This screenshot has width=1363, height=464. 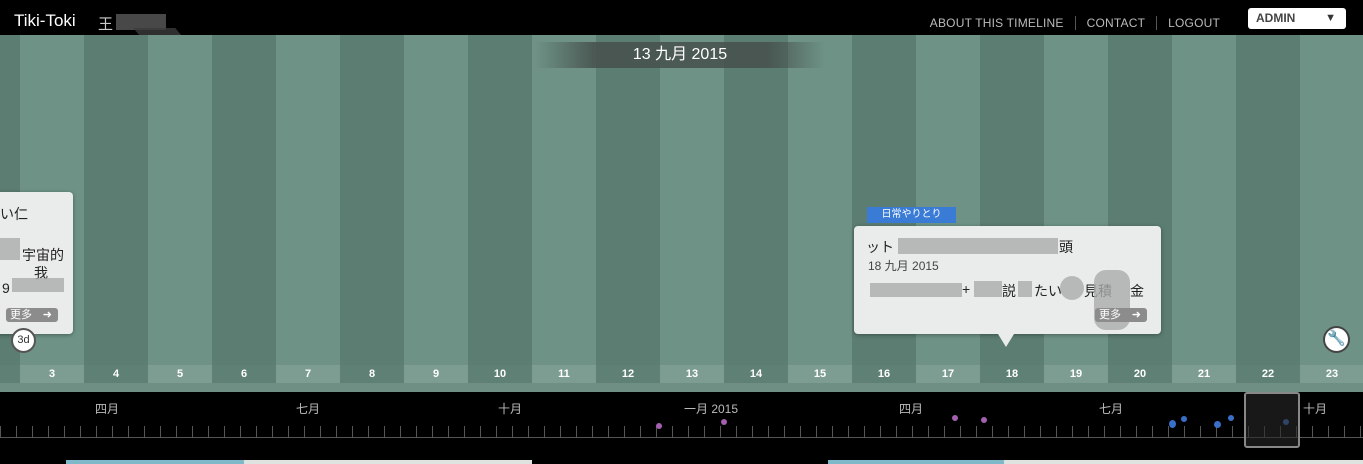 What do you see at coordinates (500, 374) in the screenshot?
I see `day-label: 10` at bounding box center [500, 374].